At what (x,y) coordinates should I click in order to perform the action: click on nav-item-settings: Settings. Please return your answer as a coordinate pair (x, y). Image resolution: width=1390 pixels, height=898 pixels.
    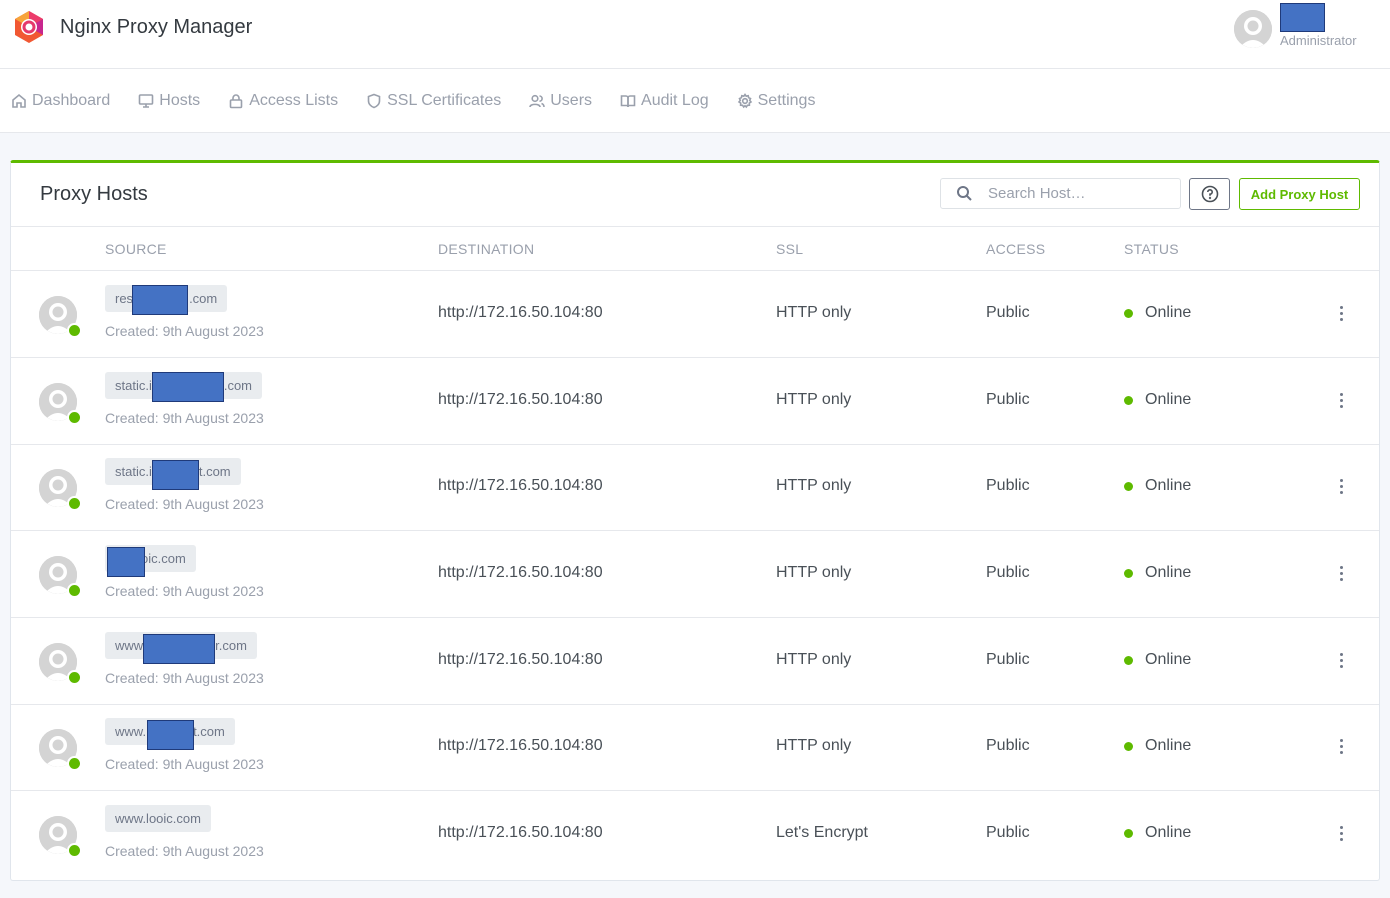
    Looking at the image, I should click on (776, 101).